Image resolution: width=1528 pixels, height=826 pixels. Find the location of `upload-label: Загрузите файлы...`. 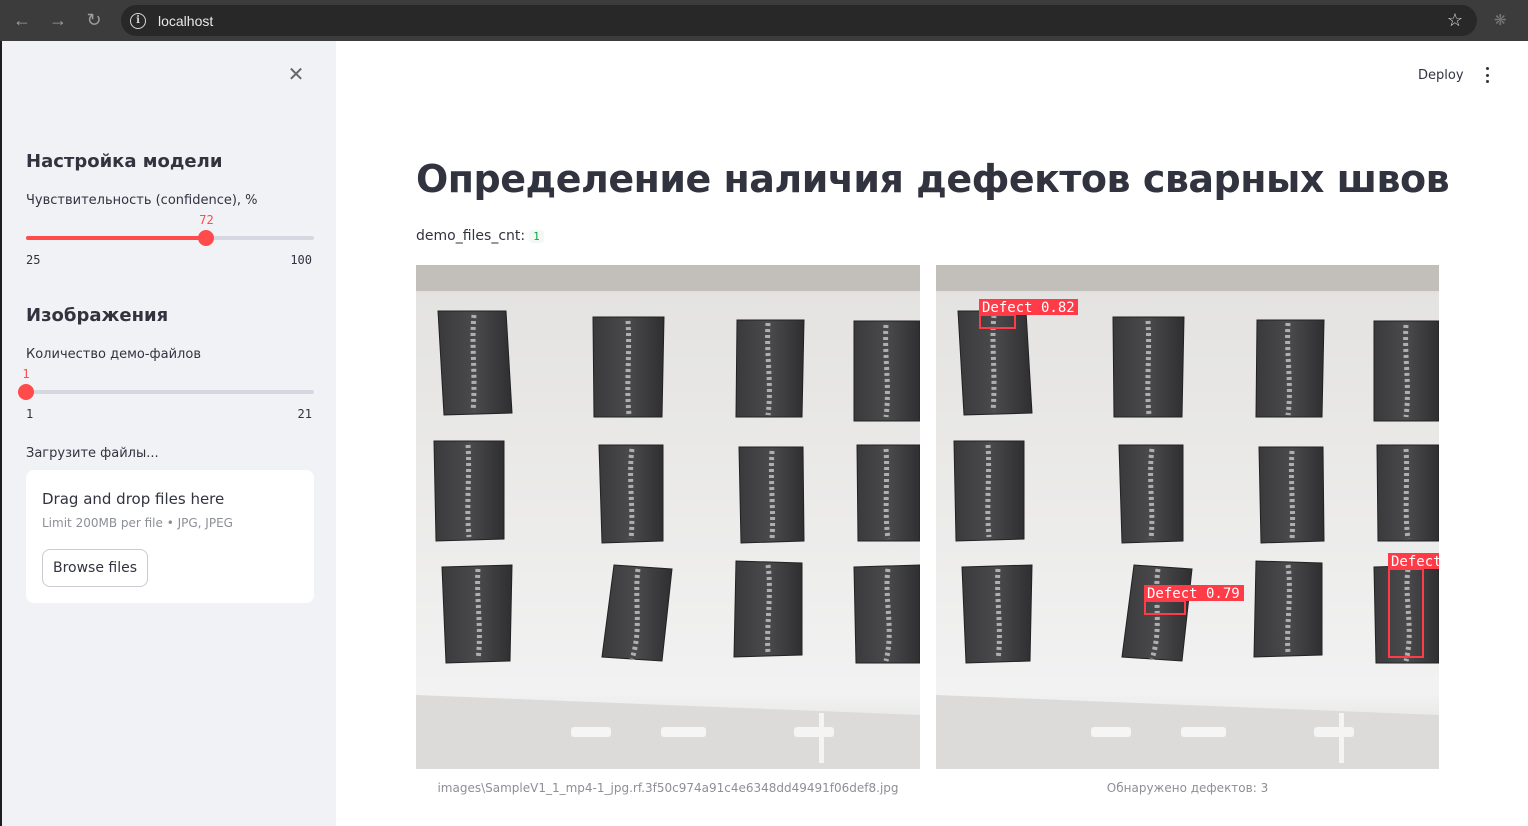

upload-label: Загрузите файлы... is located at coordinates (92, 453).